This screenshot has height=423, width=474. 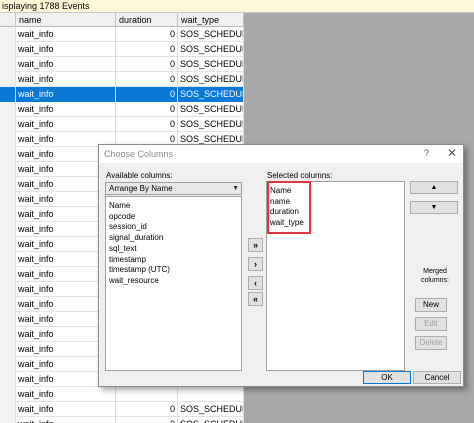 I want to click on move-all-right-button: », so click(x=255, y=245).